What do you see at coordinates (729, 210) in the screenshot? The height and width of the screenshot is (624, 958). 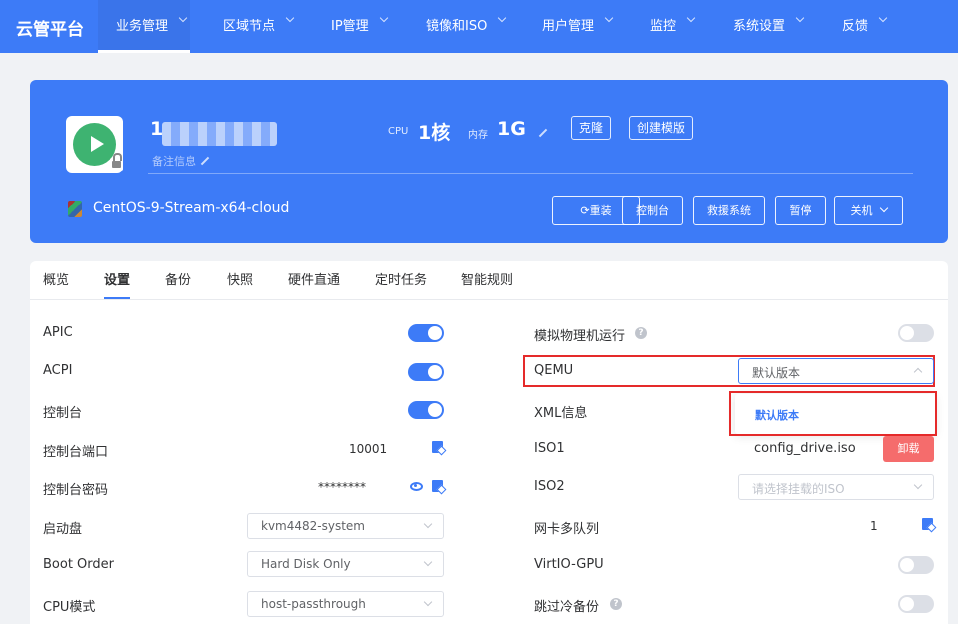 I see `rescue-system-button: 救援系统` at bounding box center [729, 210].